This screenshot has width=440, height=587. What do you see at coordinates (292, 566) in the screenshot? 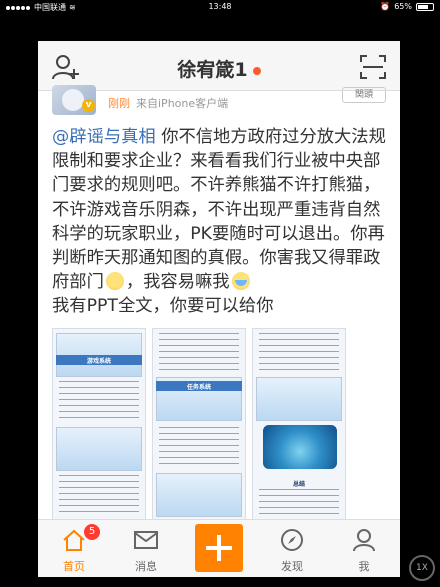
I see `tab-discover-label: 发现` at bounding box center [292, 566].